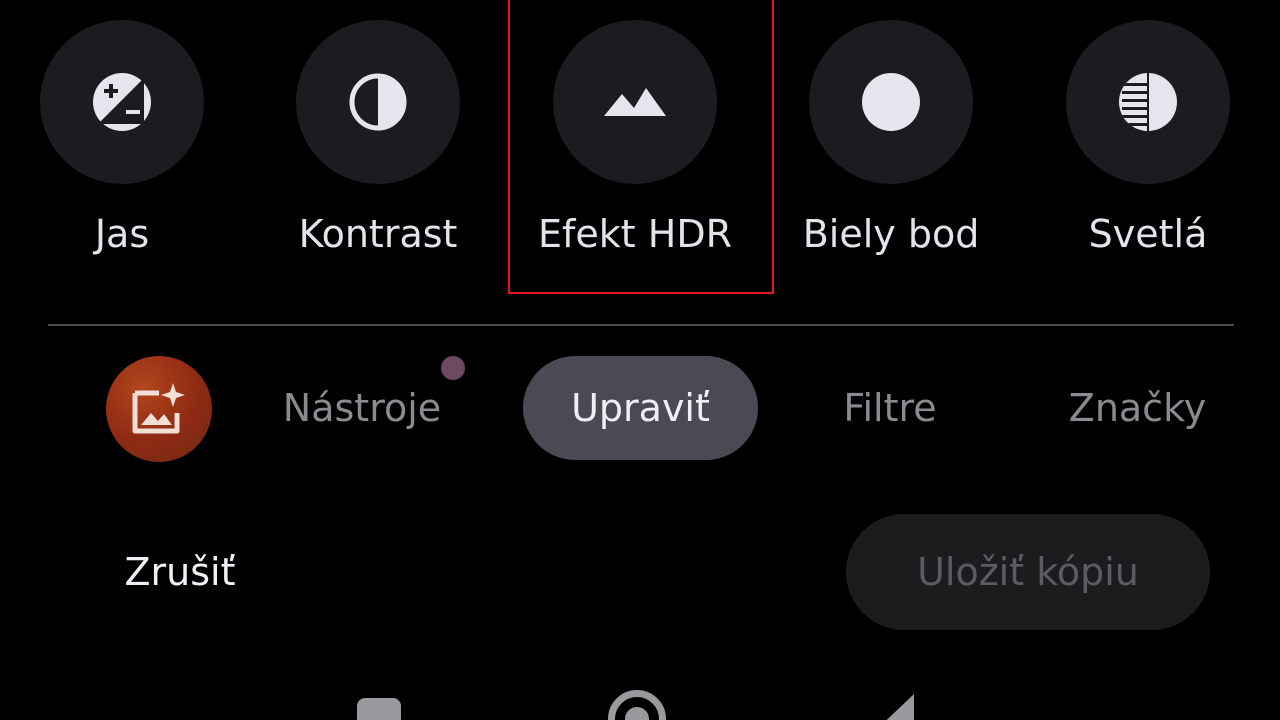  I want to click on tool-white-point-circle, so click(891, 102).